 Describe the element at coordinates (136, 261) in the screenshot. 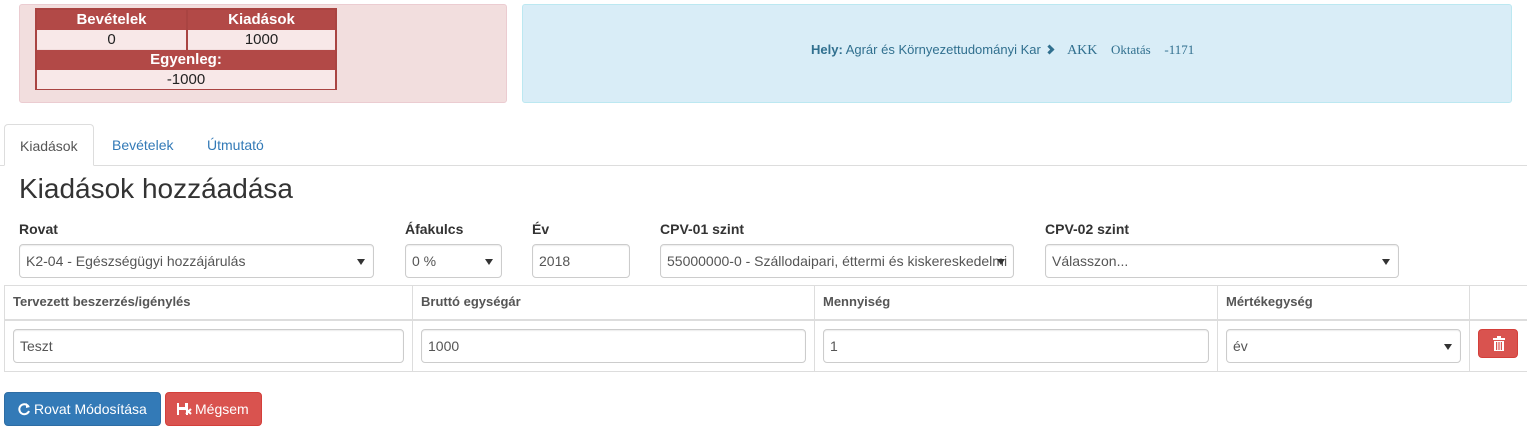

I see `rovat-select-value: K2-04 - Egészségügyi hozzájárulás` at that location.